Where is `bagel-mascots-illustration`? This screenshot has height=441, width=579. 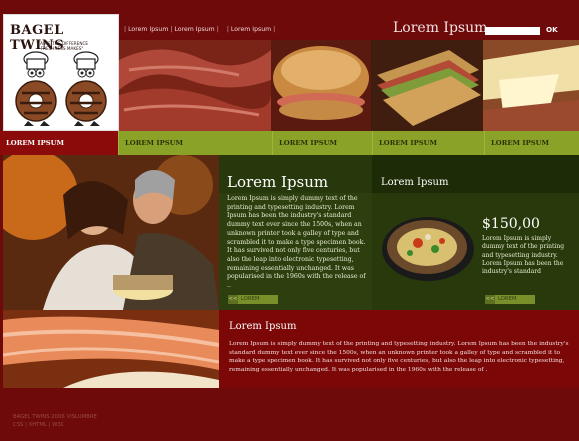
bagel-mascots-illustration is located at coordinates (61, 88).